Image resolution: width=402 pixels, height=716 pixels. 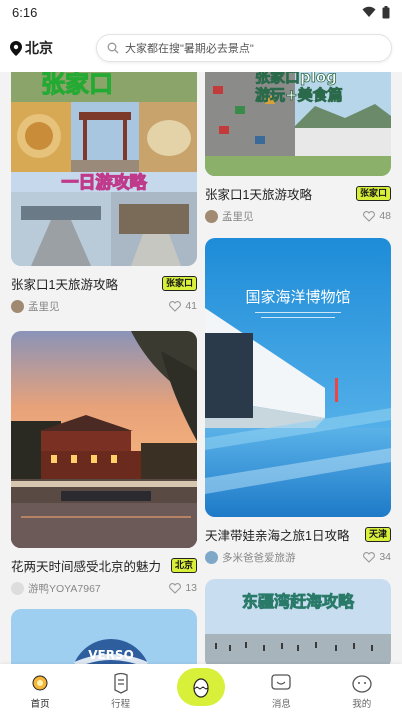 What do you see at coordinates (191, 306) in the screenshot?
I see `like-number: 41` at bounding box center [191, 306].